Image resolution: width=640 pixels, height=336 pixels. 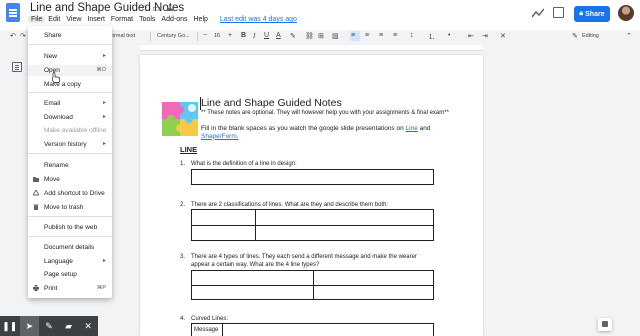 I want to click on menu-item-make-copy: Make a copy, so click(x=70, y=84).